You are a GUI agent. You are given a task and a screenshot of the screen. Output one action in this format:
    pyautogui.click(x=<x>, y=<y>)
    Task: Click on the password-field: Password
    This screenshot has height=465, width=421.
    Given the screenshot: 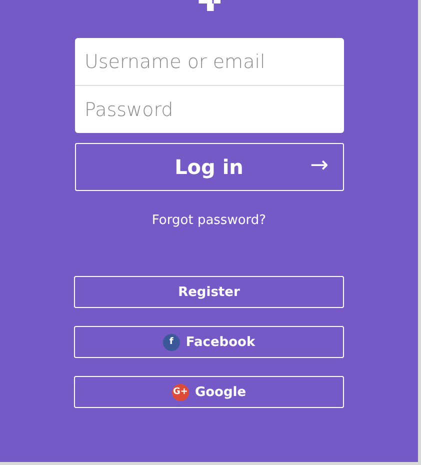 What is the action you would take?
    pyautogui.click(x=209, y=109)
    